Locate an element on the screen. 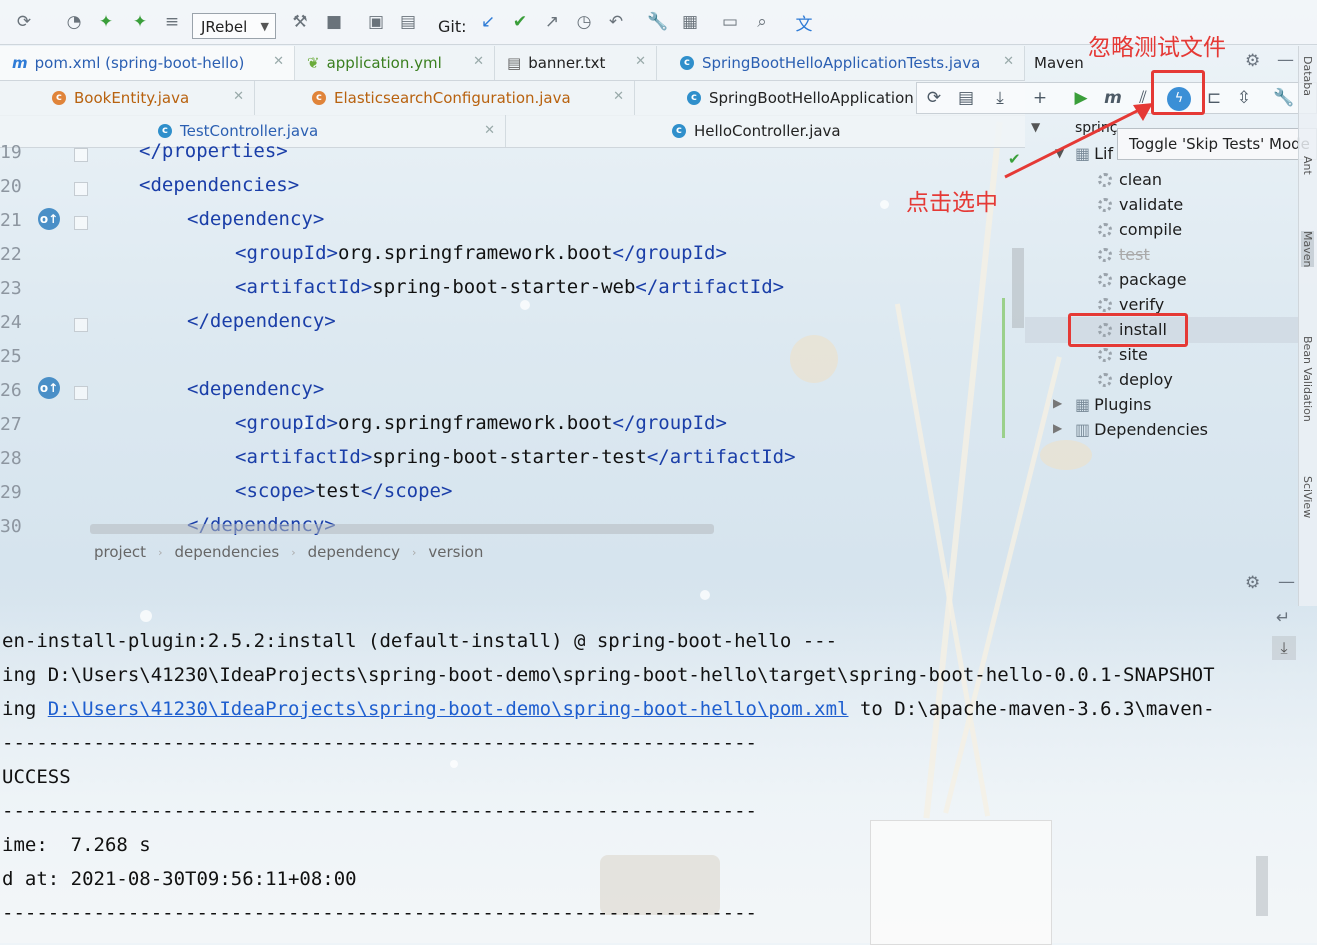 This screenshot has height=945, width=1317. tab-hello-controller: c HelloController.java is located at coordinates (840, 131).